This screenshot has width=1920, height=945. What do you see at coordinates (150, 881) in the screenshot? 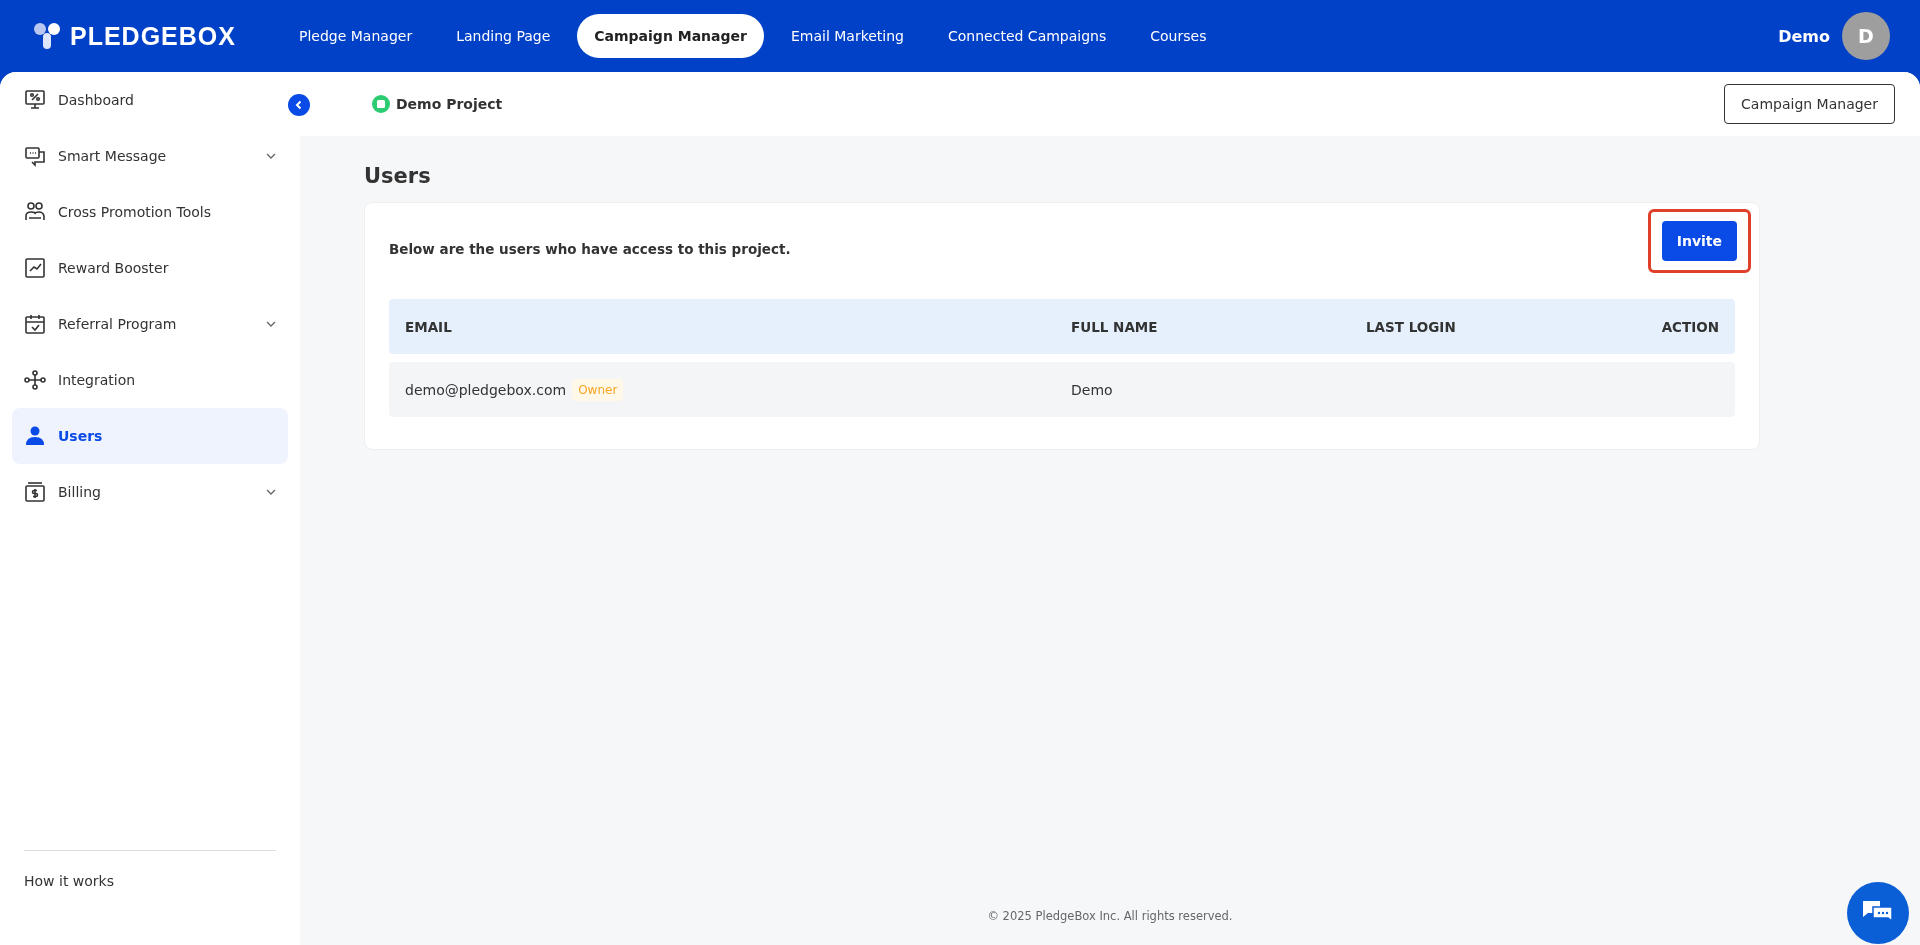
I see `how-it-works-link: How it works` at bounding box center [150, 881].